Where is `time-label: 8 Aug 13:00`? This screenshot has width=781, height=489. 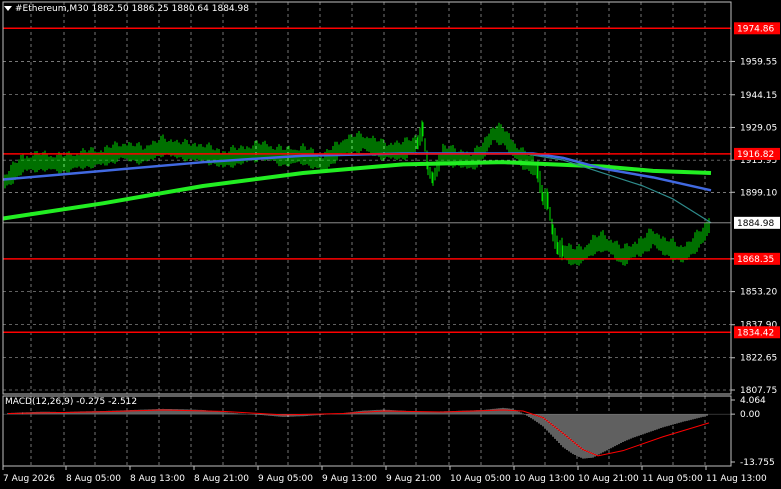 time-label: 8 Aug 13:00 is located at coordinates (157, 479).